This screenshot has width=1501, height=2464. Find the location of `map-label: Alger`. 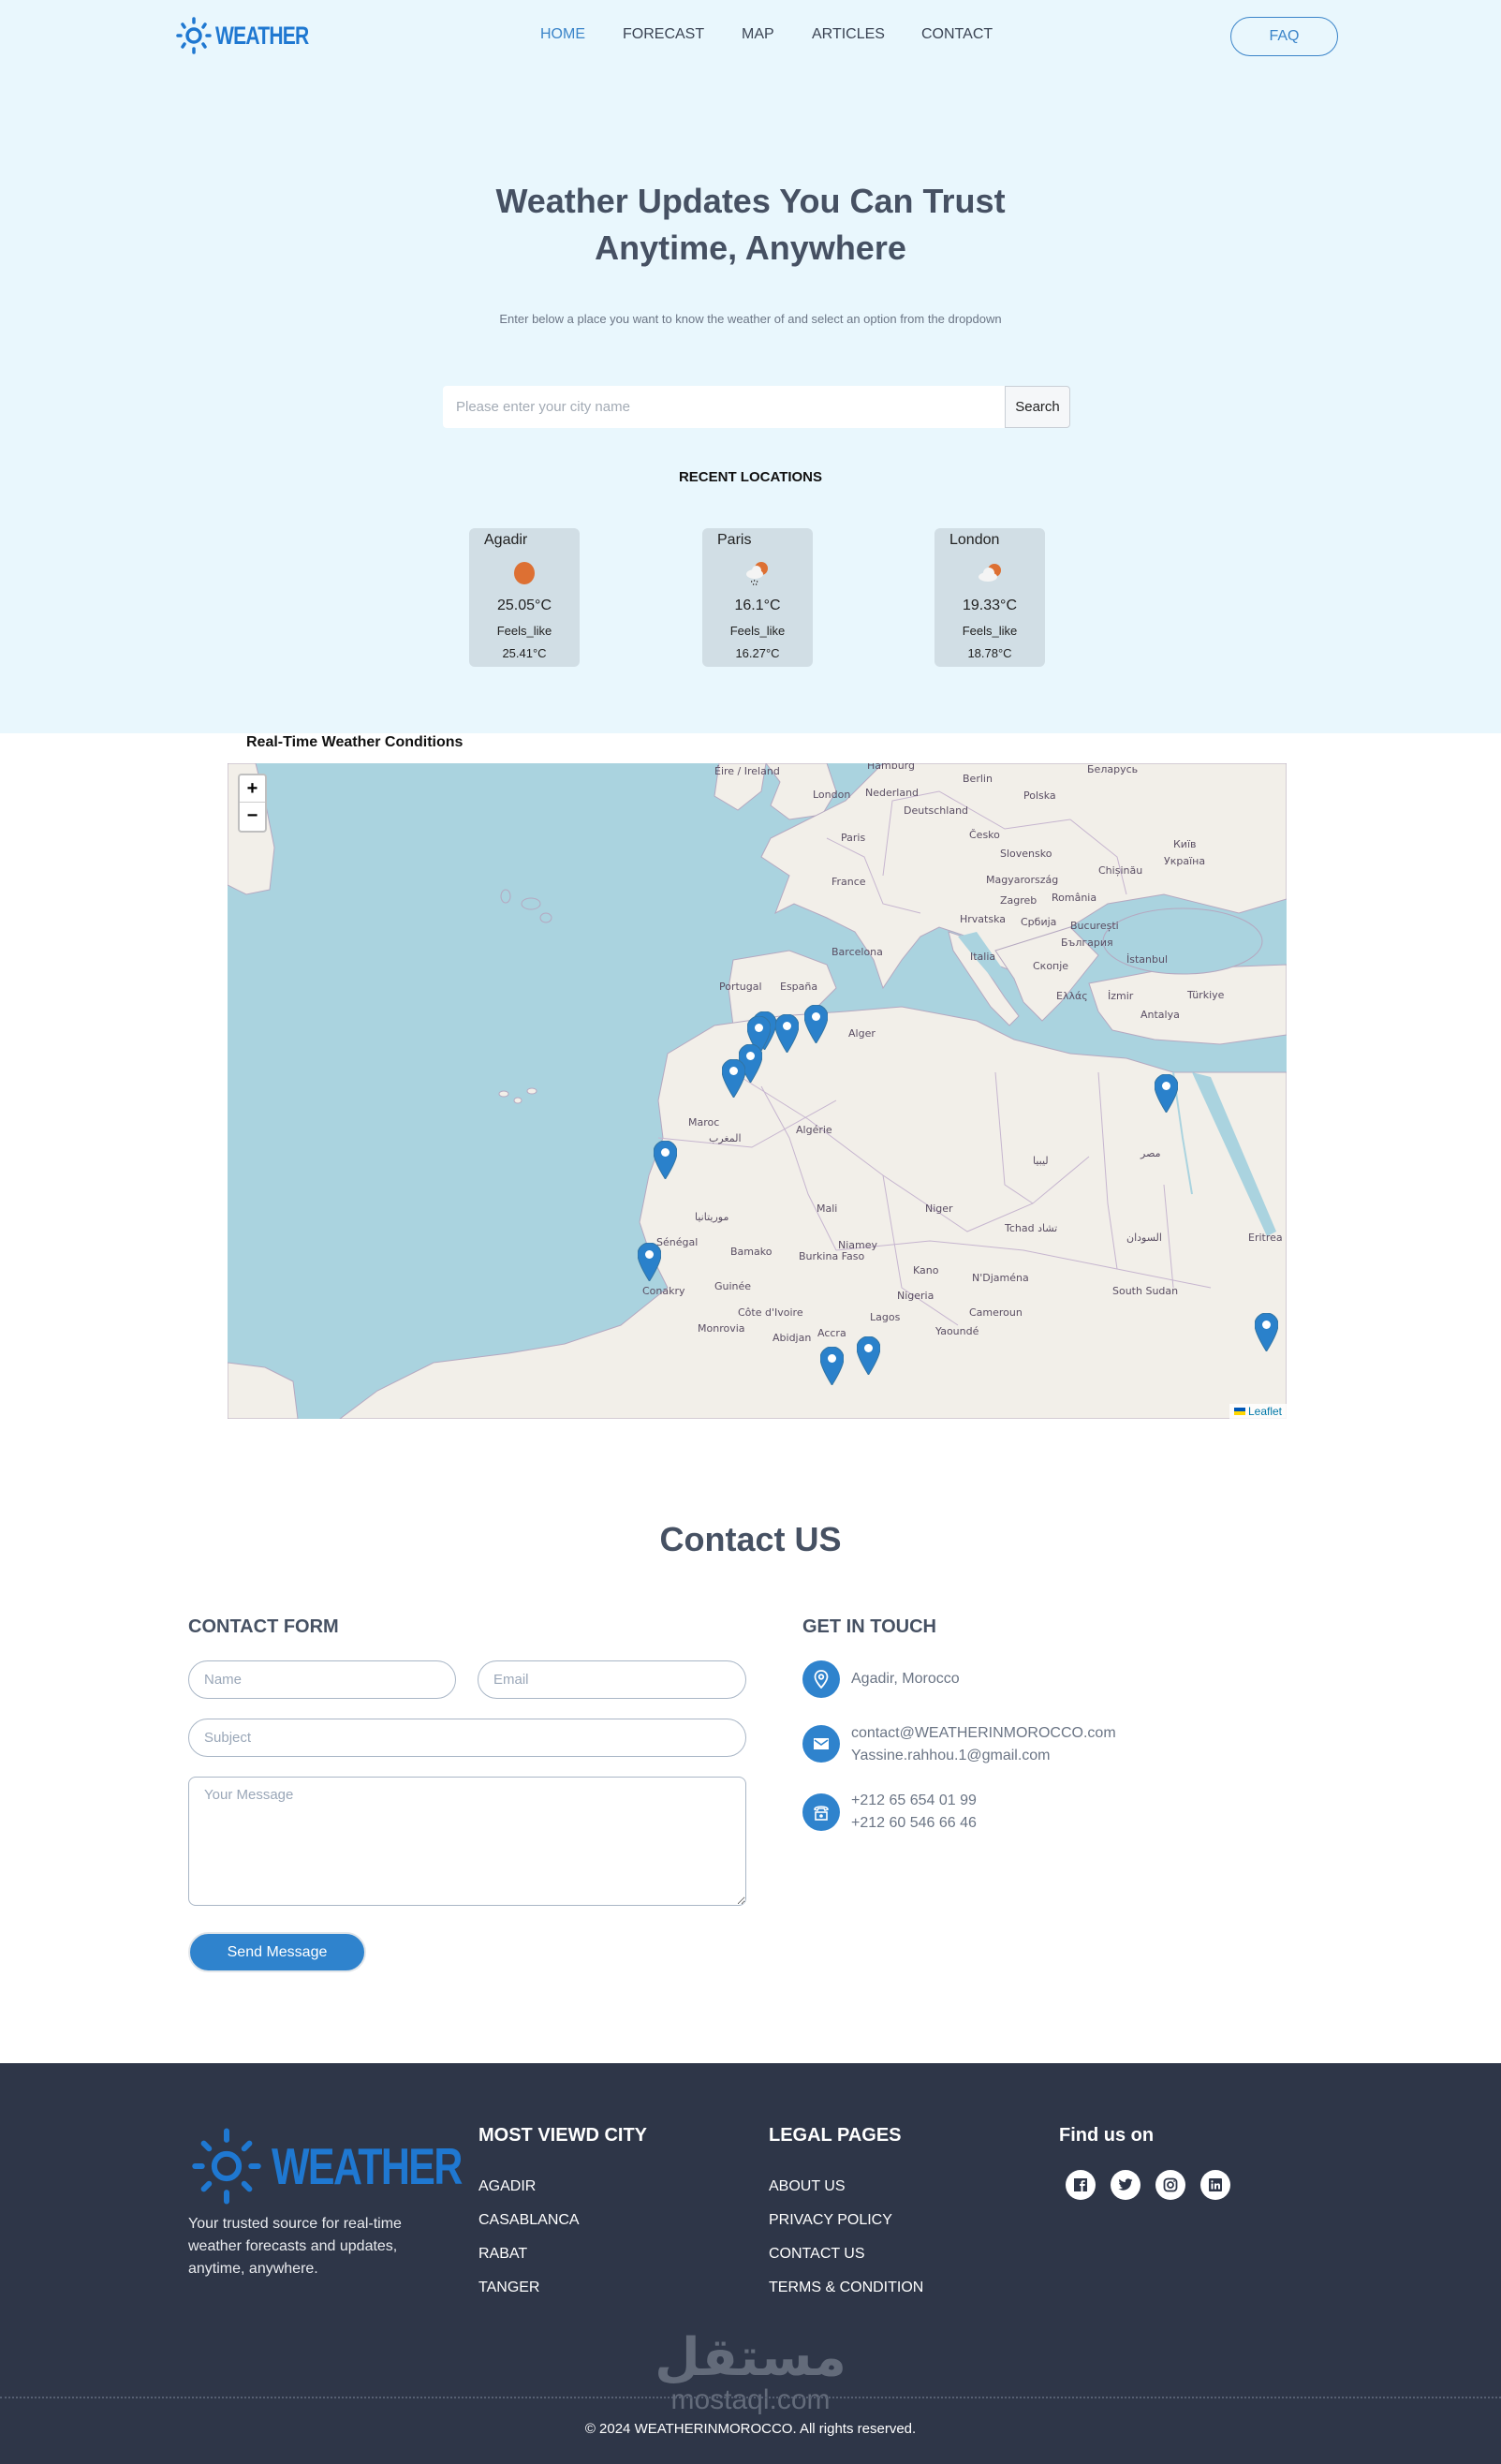

map-label: Alger is located at coordinates (862, 1033).